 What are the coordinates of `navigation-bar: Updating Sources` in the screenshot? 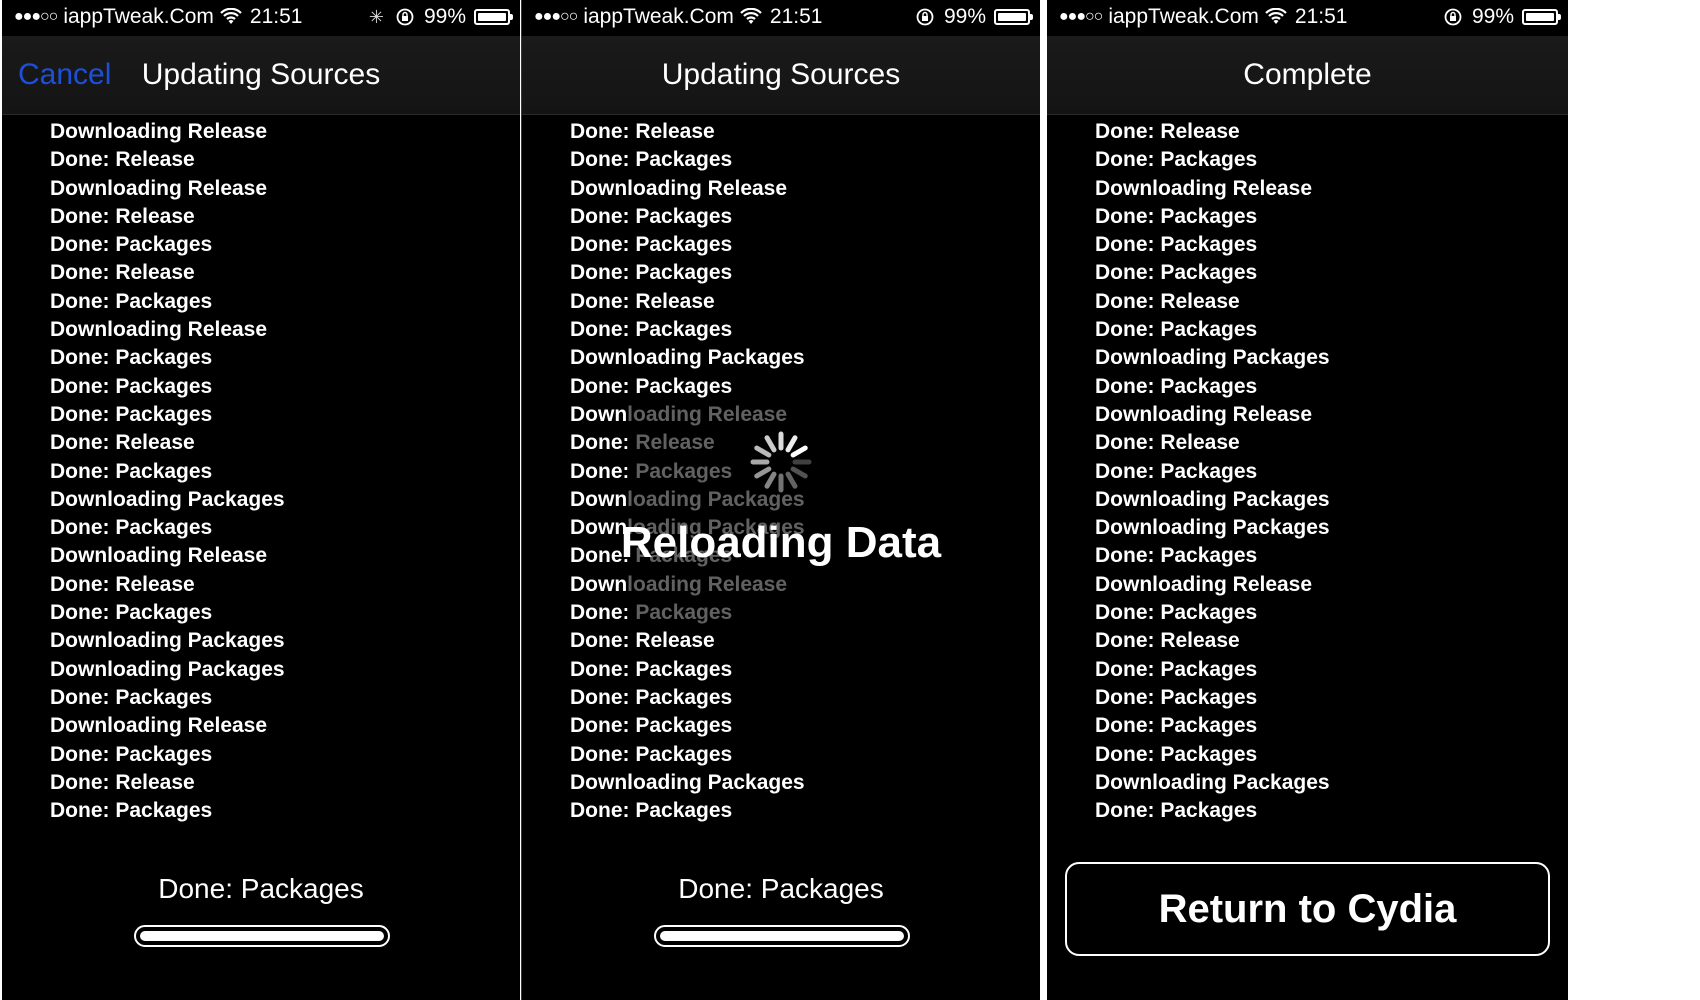 It's located at (781, 75).